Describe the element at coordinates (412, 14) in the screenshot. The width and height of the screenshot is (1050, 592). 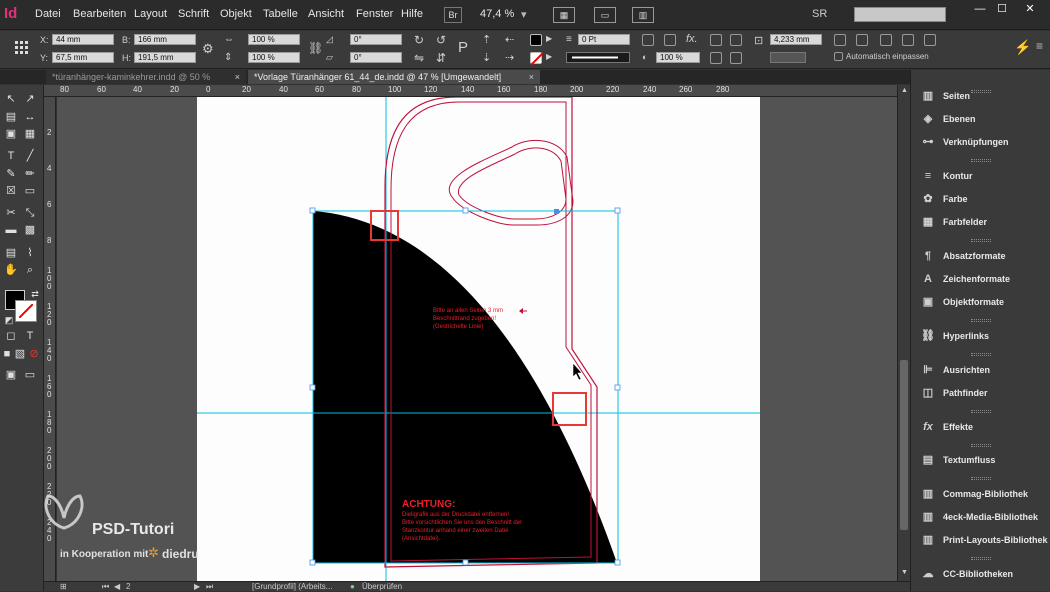
I see `menu-hilfe: Hilfe` at that location.